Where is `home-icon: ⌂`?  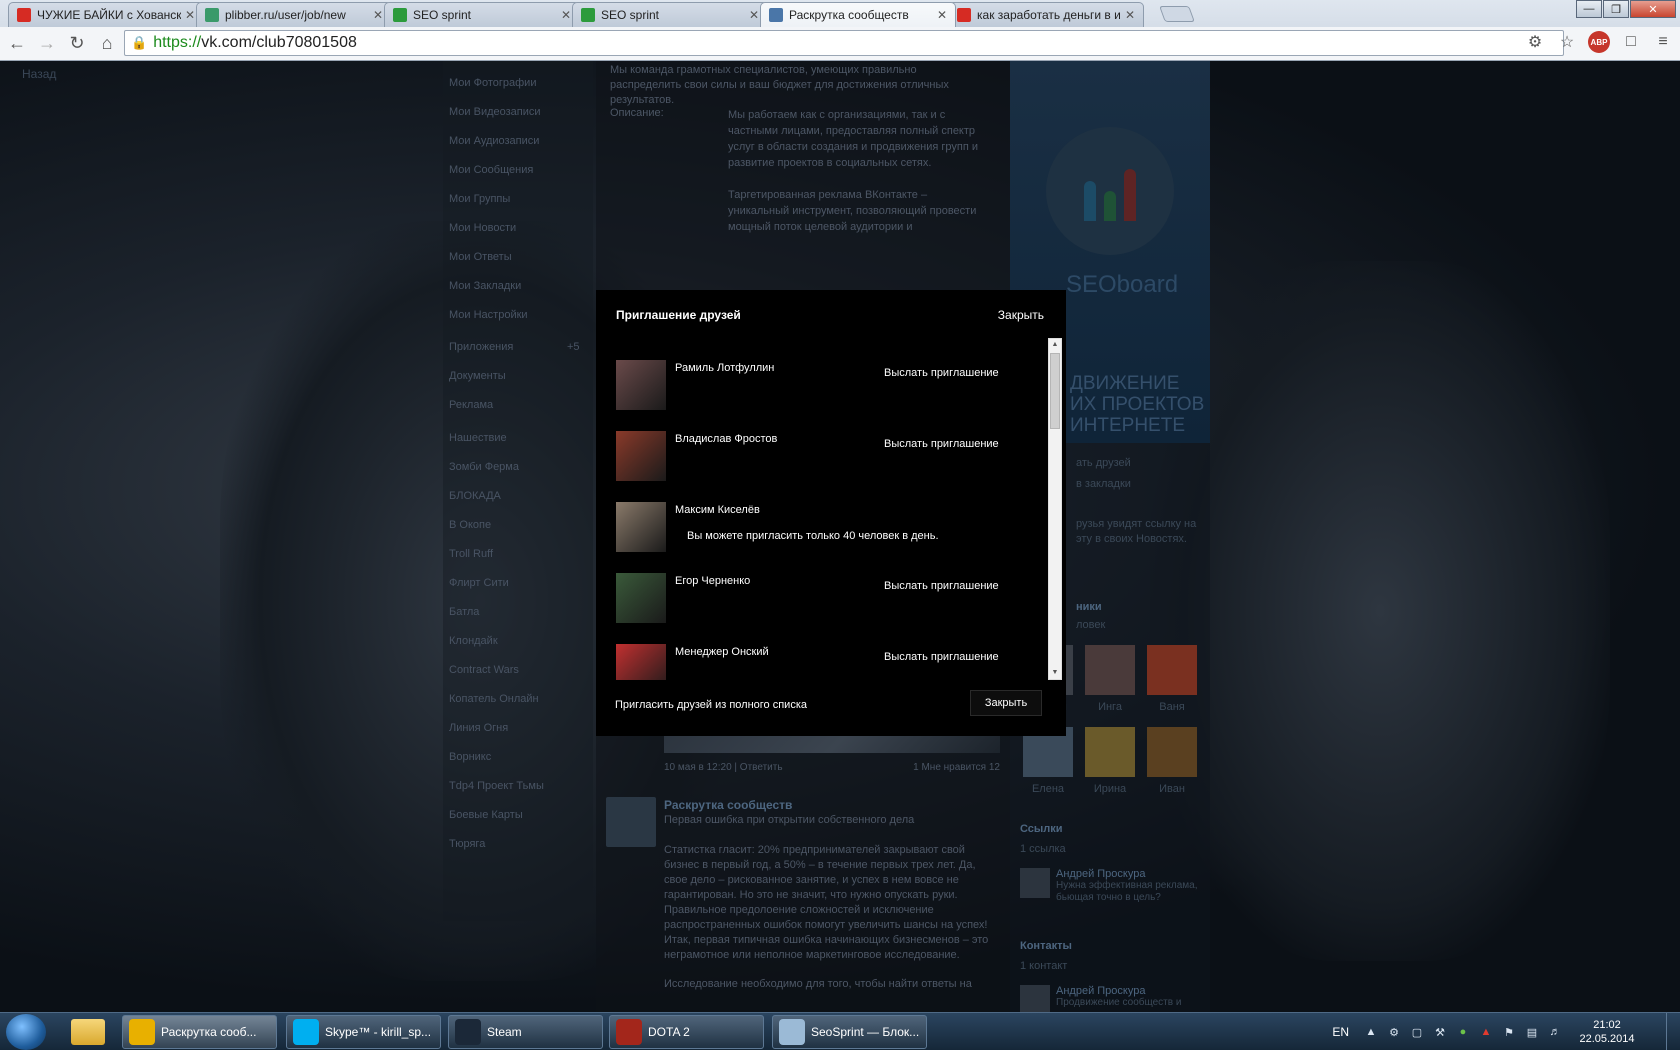 home-icon: ⌂ is located at coordinates (107, 44).